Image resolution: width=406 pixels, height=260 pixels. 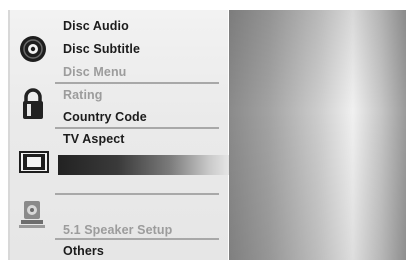 What do you see at coordinates (101, 49) in the screenshot?
I see `menu-item-disc-subtitle: Disc Subtitle` at bounding box center [101, 49].